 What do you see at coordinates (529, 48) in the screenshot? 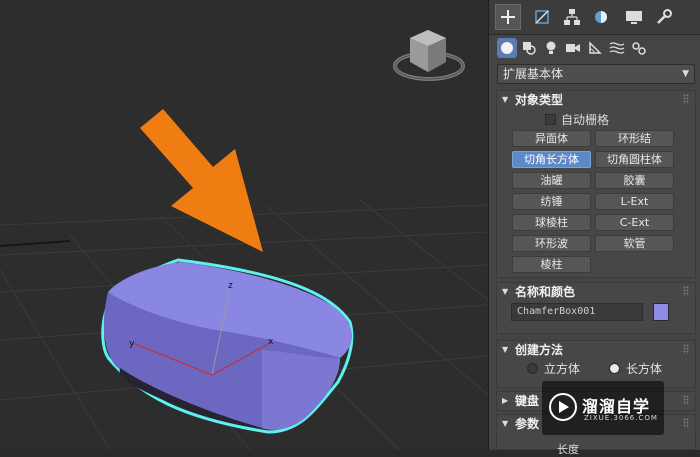
I see `shapes-icon` at bounding box center [529, 48].